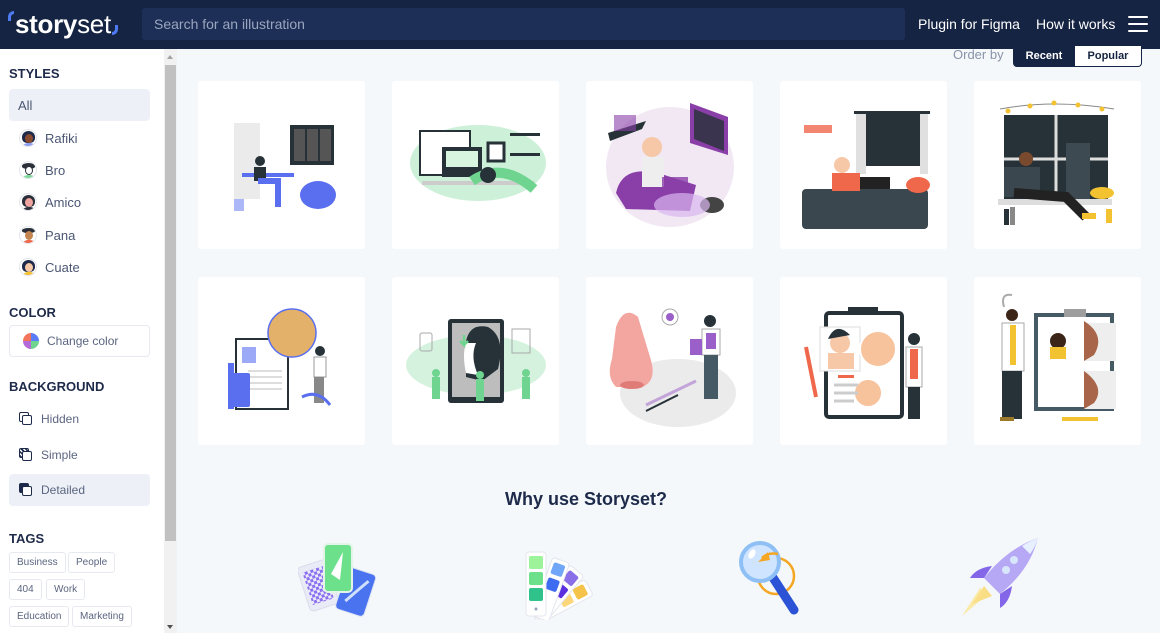 This screenshot has height=633, width=1160. I want to click on style-item-rafiki: Rafiki, so click(79, 138).